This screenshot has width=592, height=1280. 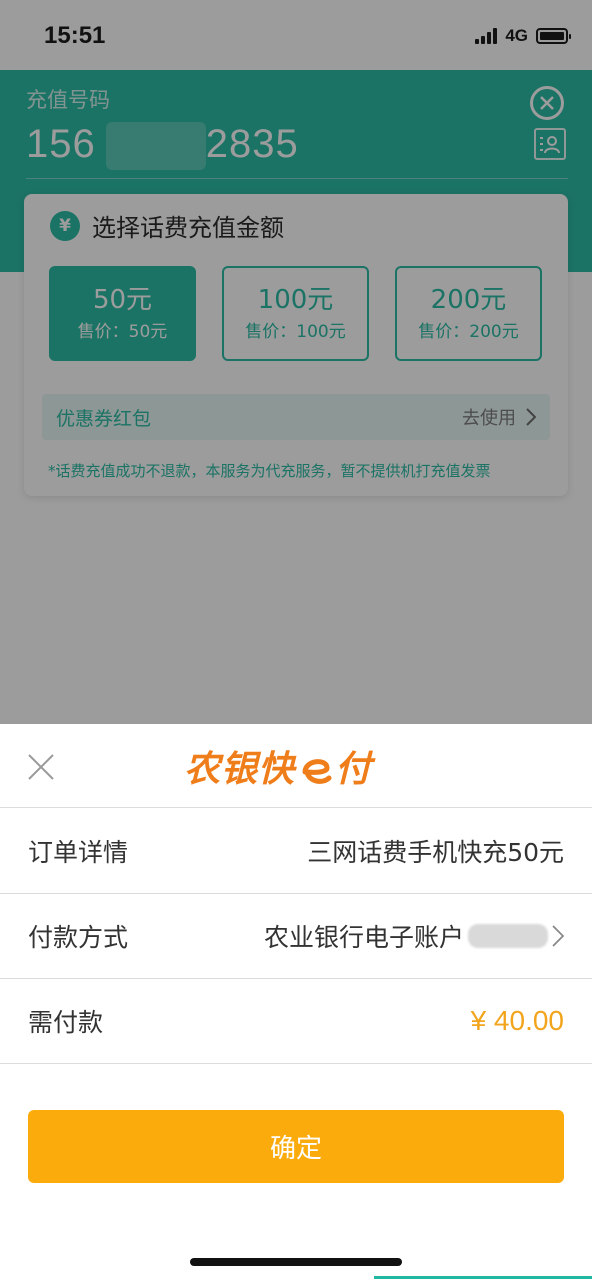 I want to click on payment-method-row: 付款方式 农业银行电子账户, so click(x=296, y=936).